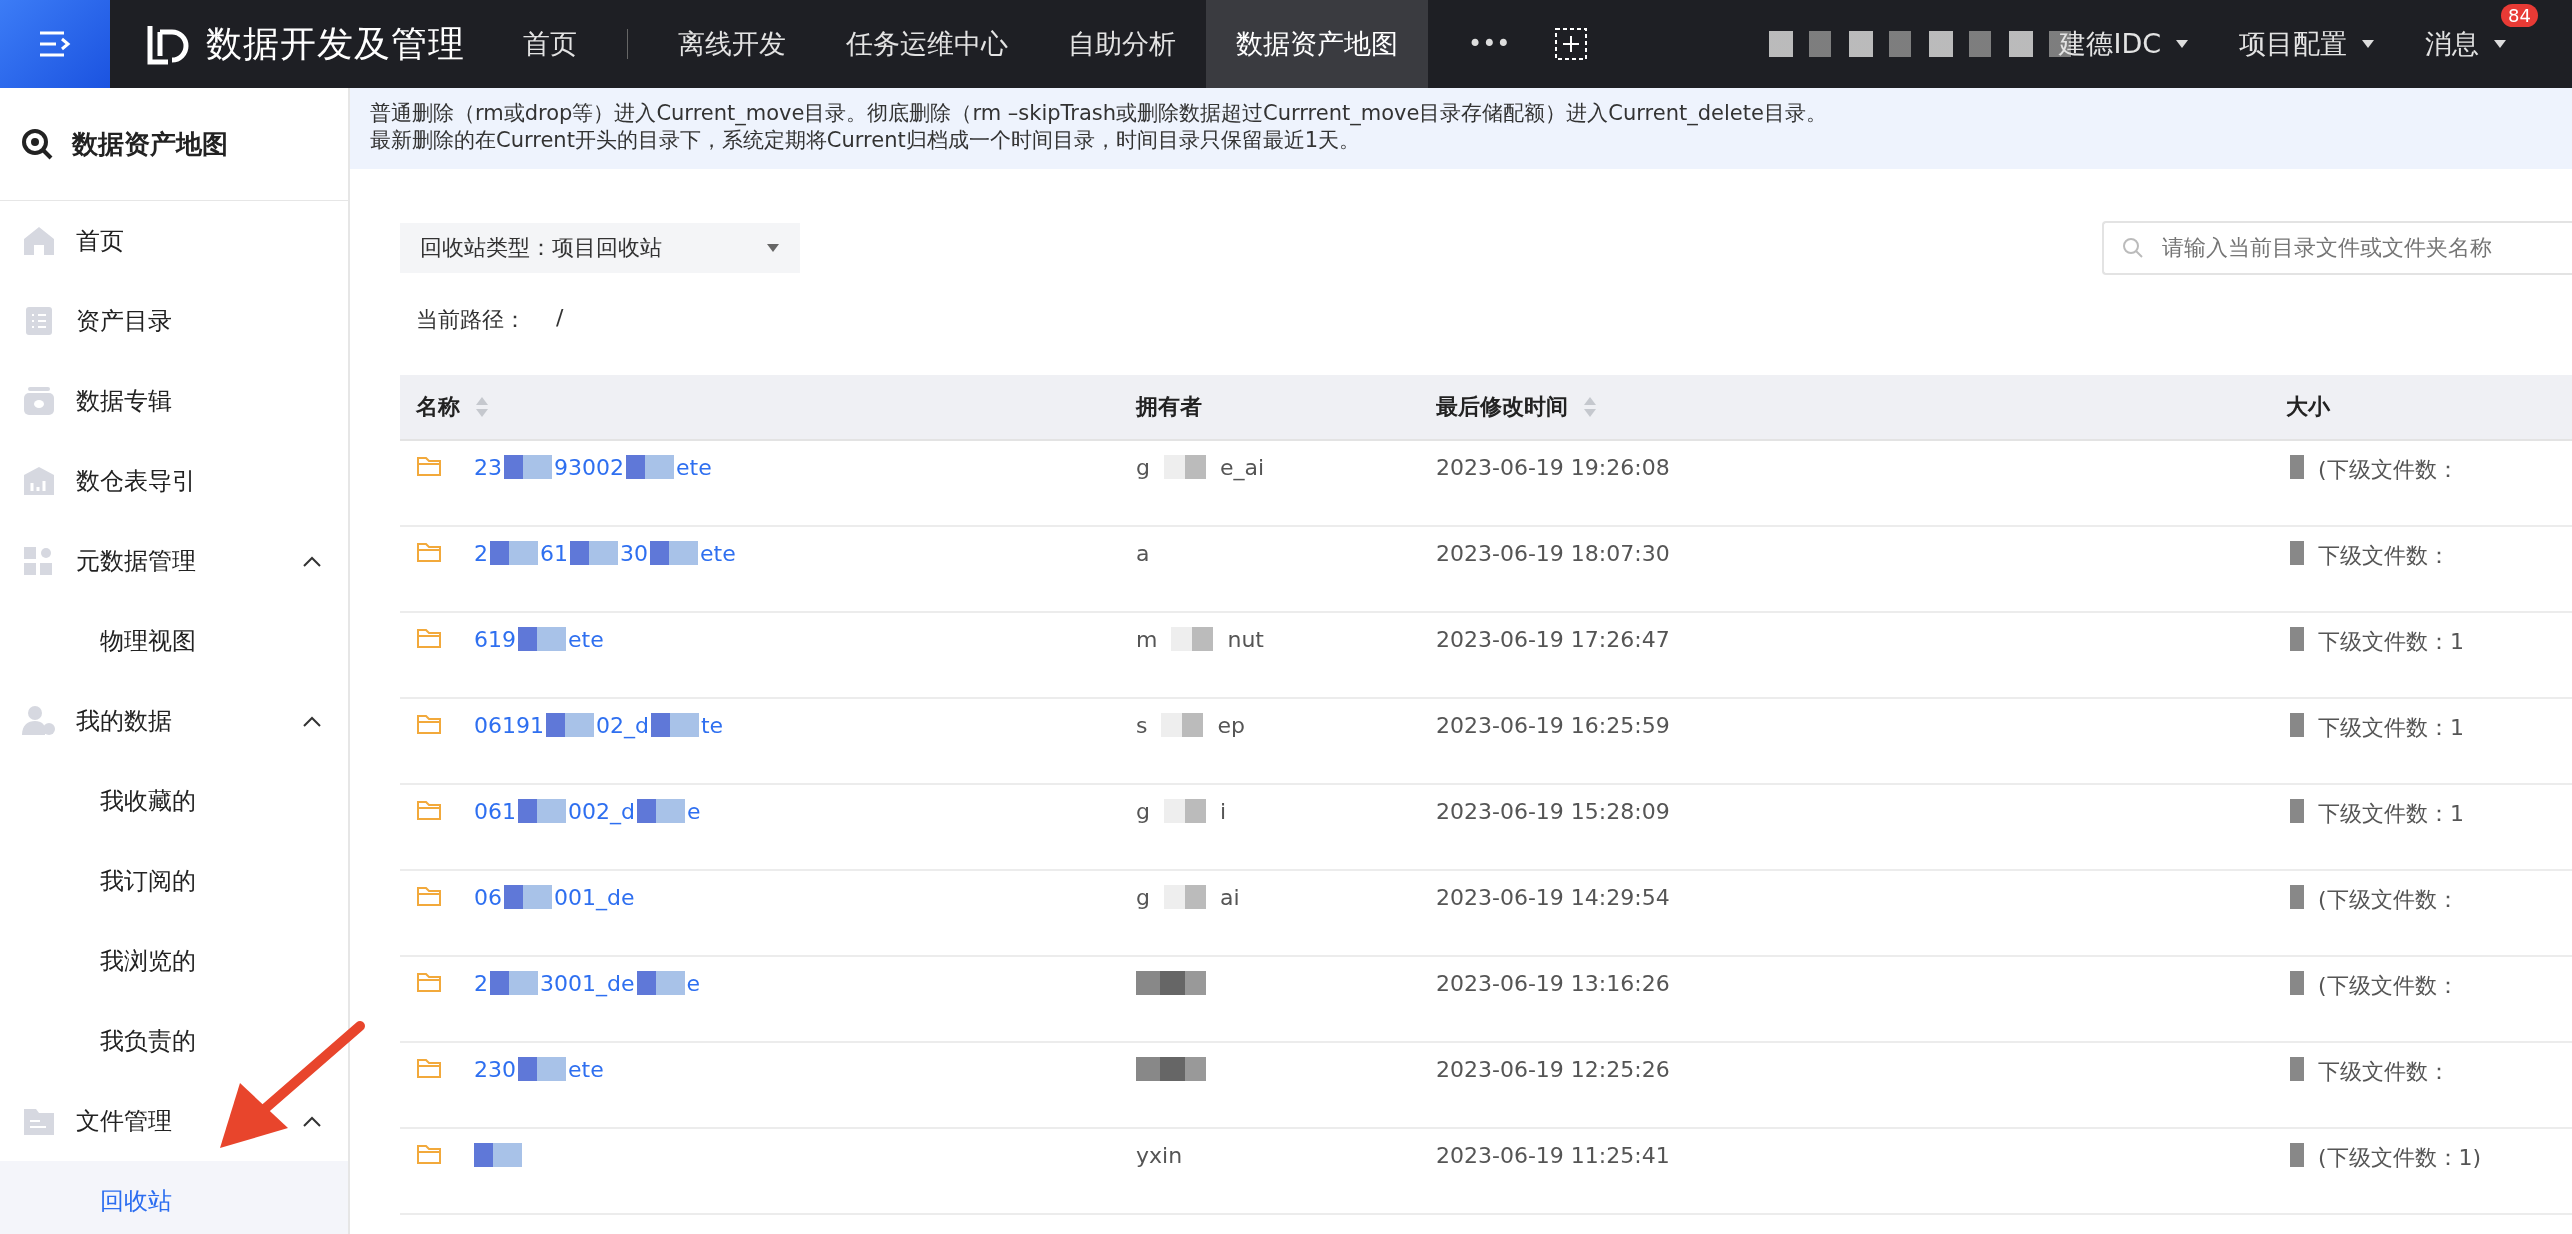 The width and height of the screenshot is (2572, 1234). Describe the element at coordinates (174, 481) in the screenshot. I see `sidebar-item: 数仓表导引` at that location.